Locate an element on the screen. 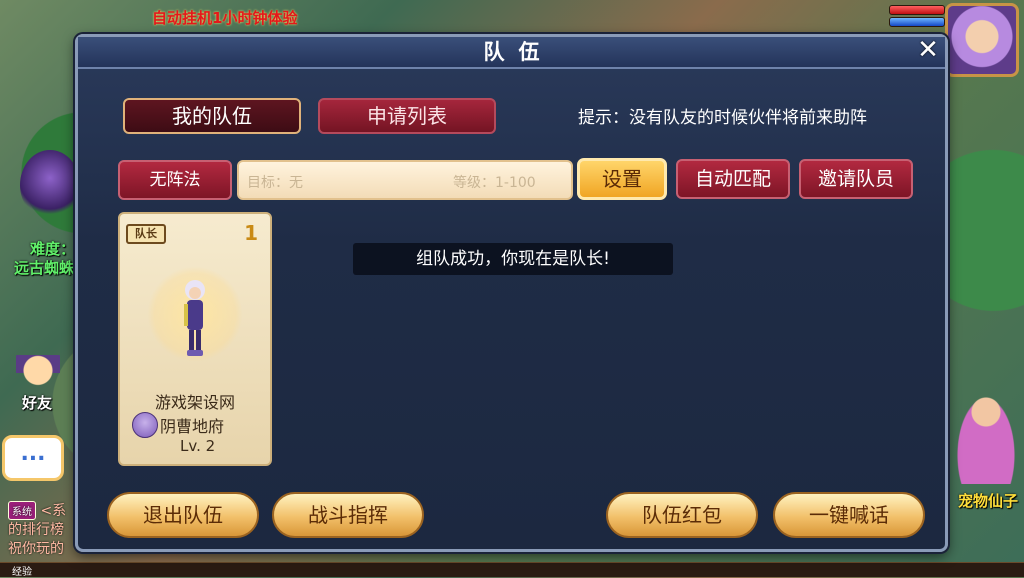 The image size is (1024, 578). system-message-line: 系统 <系 is located at coordinates (37, 510).